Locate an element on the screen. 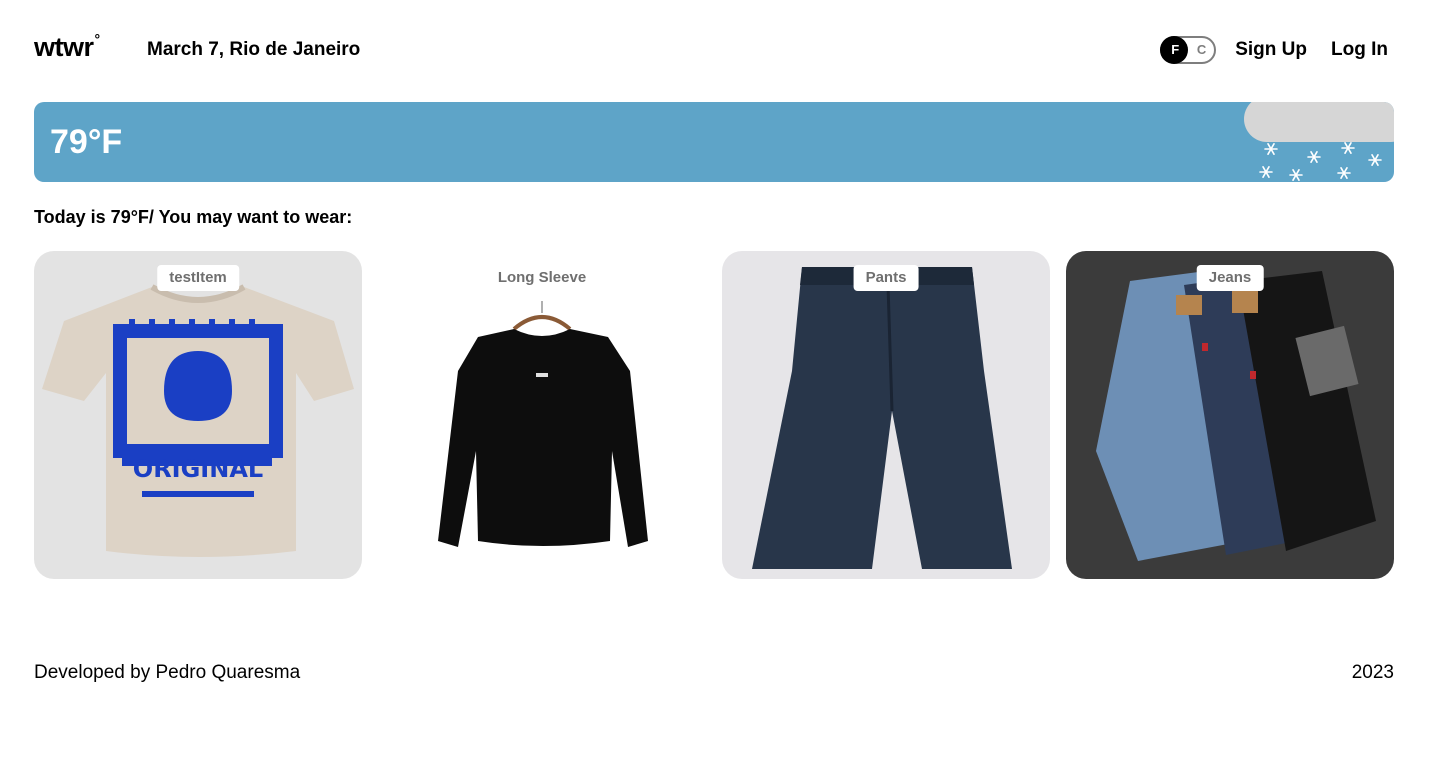  black-long-sleeve-image is located at coordinates (542, 415).